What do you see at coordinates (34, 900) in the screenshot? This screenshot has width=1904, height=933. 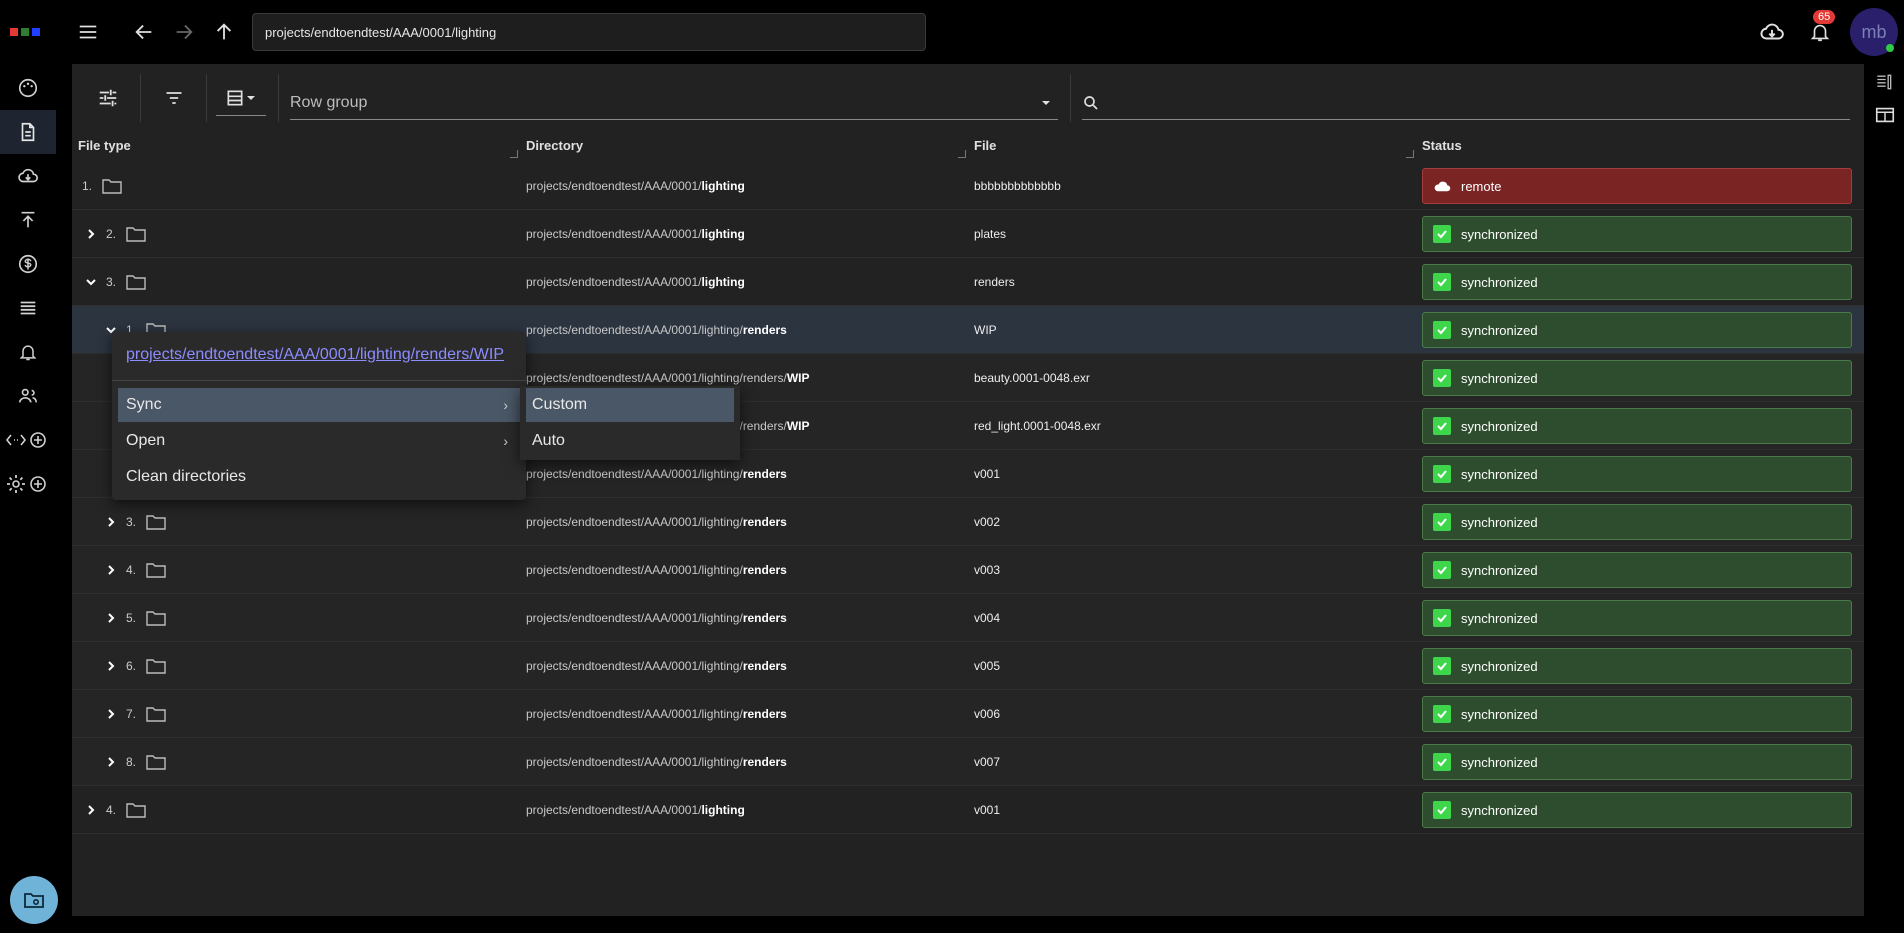 I see `file-manager-fab` at bounding box center [34, 900].